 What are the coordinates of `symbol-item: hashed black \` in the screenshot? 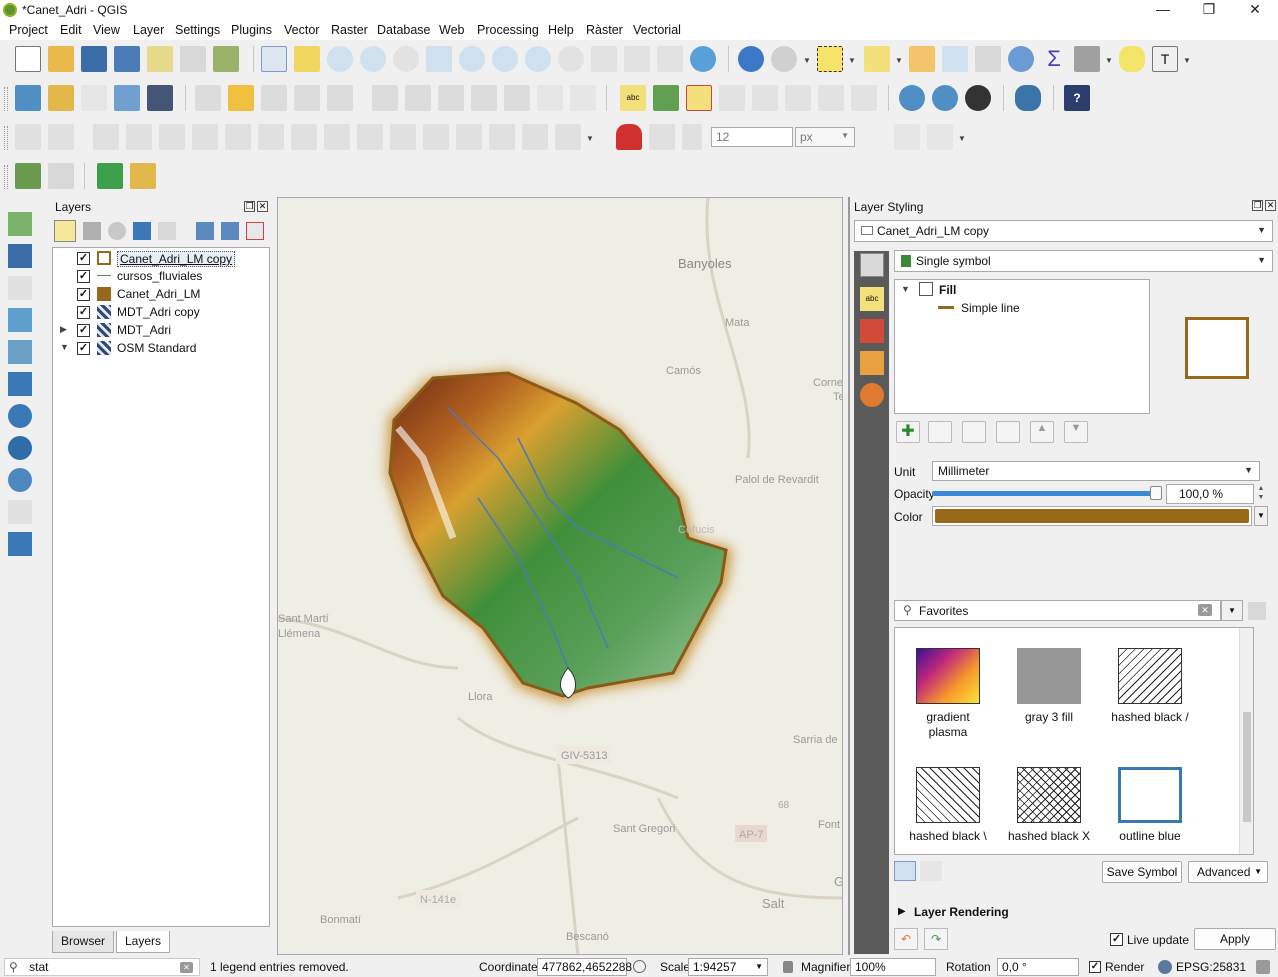 It's located at (948, 805).